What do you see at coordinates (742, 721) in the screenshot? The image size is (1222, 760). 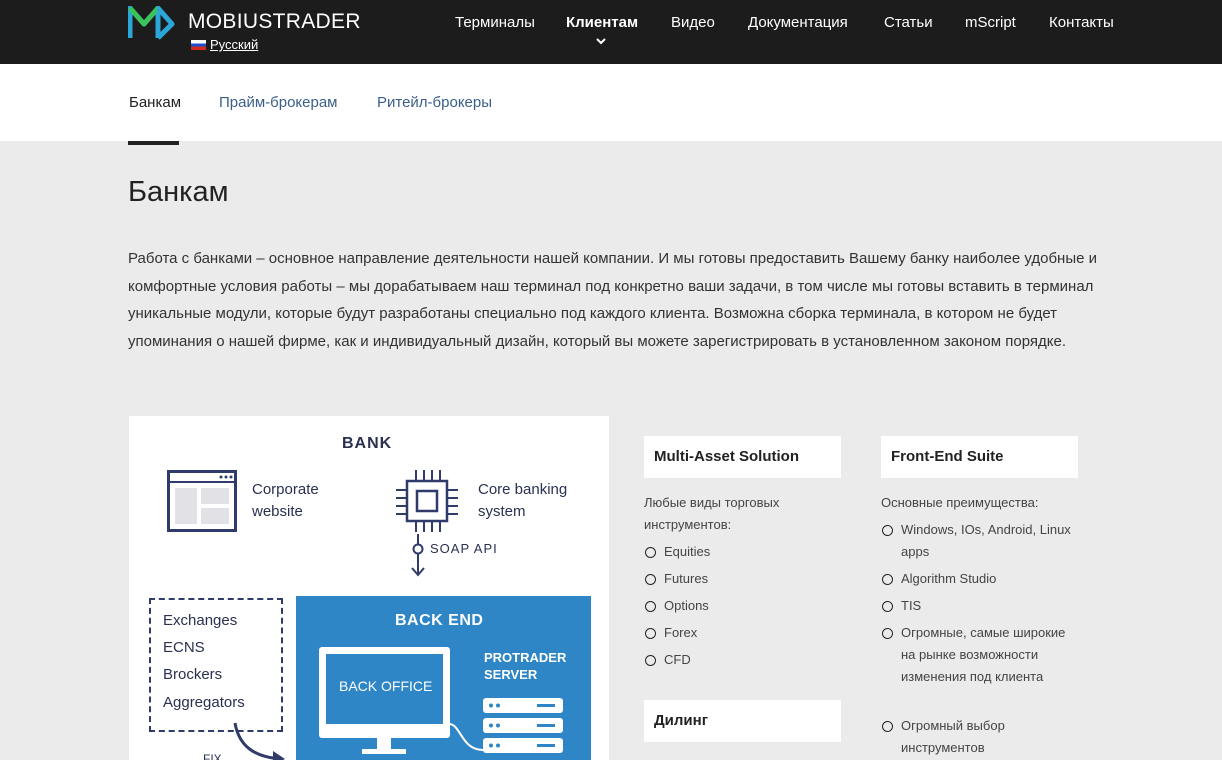 I see `dealing-heading: Дилинг` at bounding box center [742, 721].